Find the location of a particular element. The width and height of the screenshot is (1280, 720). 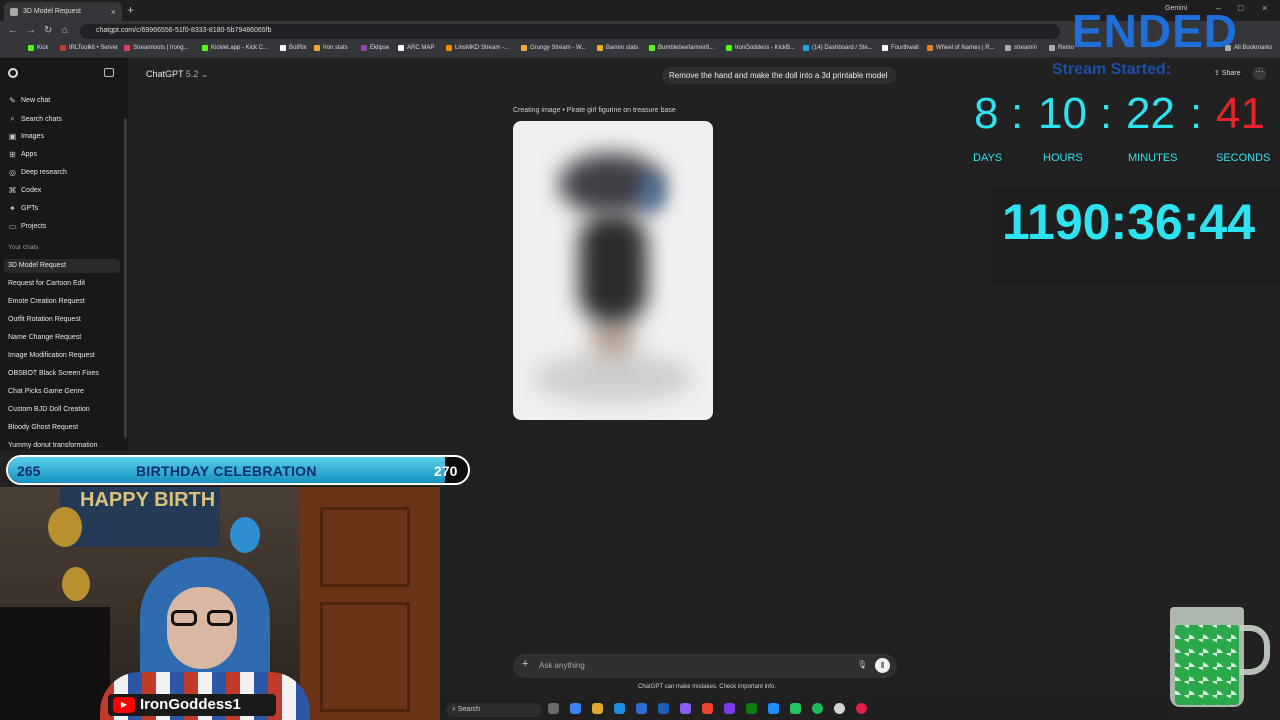

generated-image-preview is located at coordinates (613, 270).